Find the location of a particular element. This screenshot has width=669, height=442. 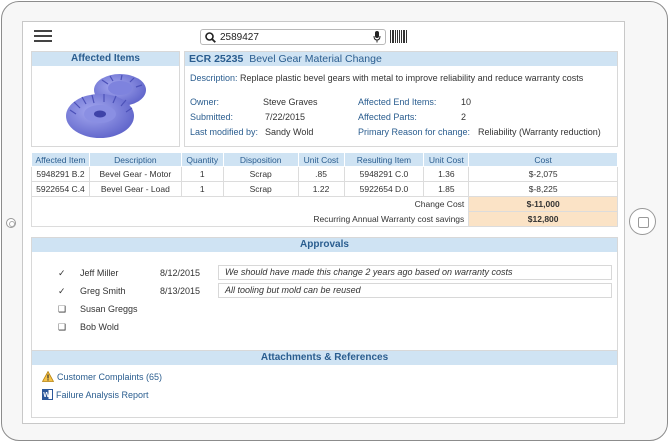

ecr-title: Bevel Gear Material Change is located at coordinates (315, 59).